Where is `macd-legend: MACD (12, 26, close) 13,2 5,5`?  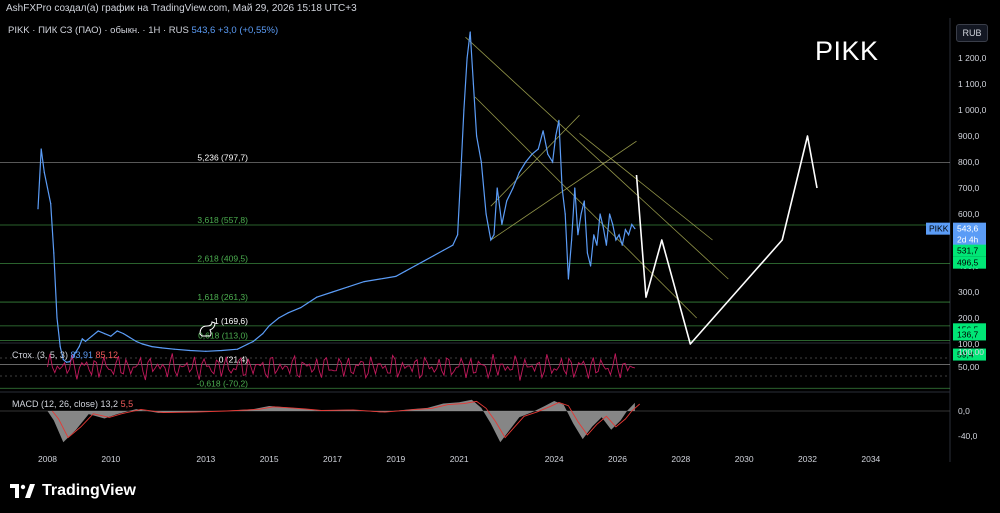
macd-legend: MACD (12, 26, close) 13,2 5,5 is located at coordinates (72, 404).